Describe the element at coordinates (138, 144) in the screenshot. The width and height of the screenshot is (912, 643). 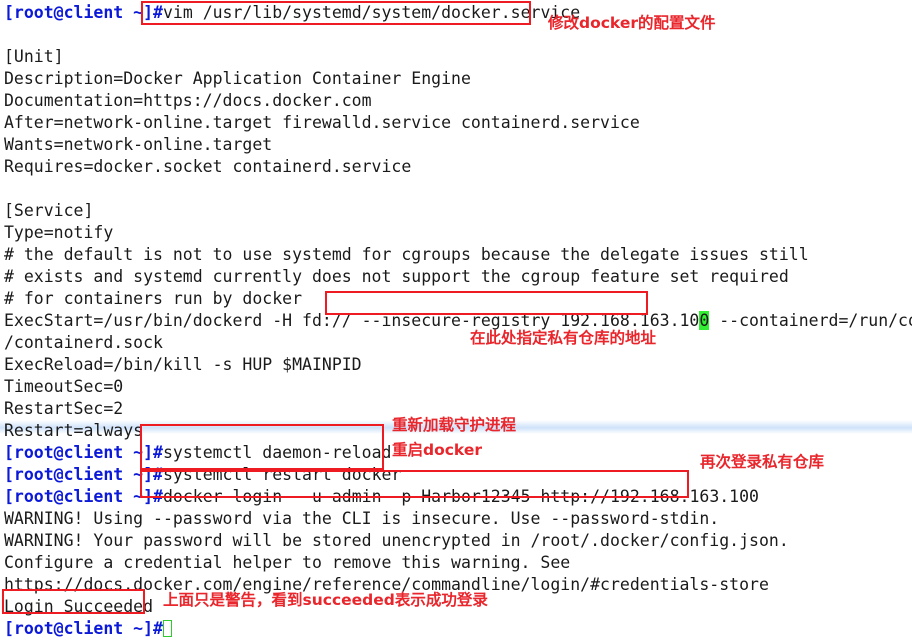
I see `terminal-line: Wants=network-online.target` at that location.